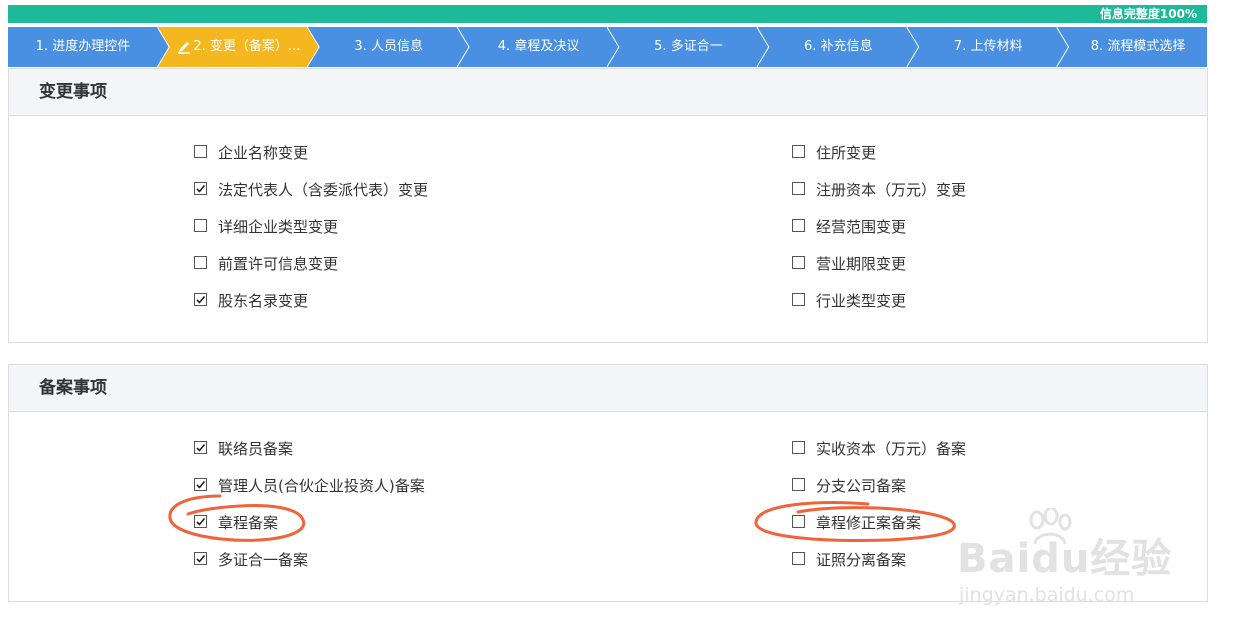 This screenshot has height=642, width=1253. I want to click on checkbox-item: 多证合一备案, so click(251, 560).